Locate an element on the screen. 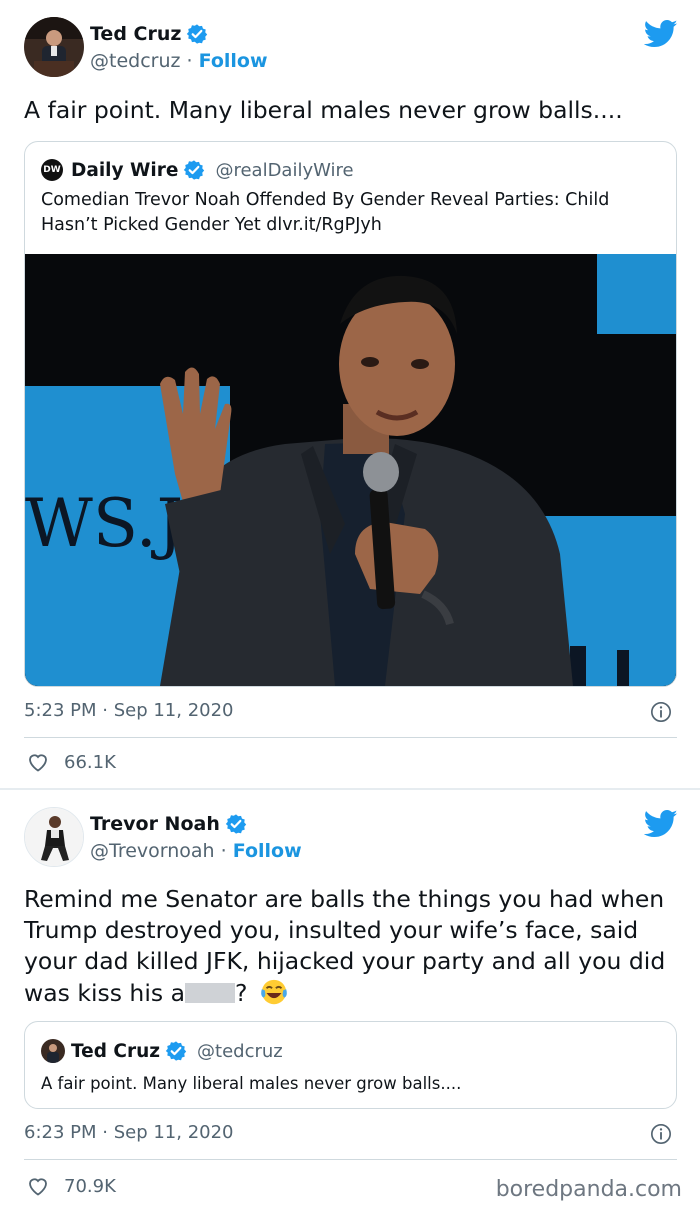 The height and width of the screenshot is (1212, 700). author-name-row: Trevor Noah is located at coordinates (168, 824).